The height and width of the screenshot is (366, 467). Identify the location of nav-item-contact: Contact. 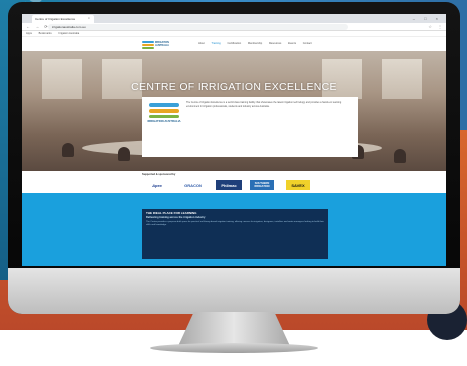
(307, 43).